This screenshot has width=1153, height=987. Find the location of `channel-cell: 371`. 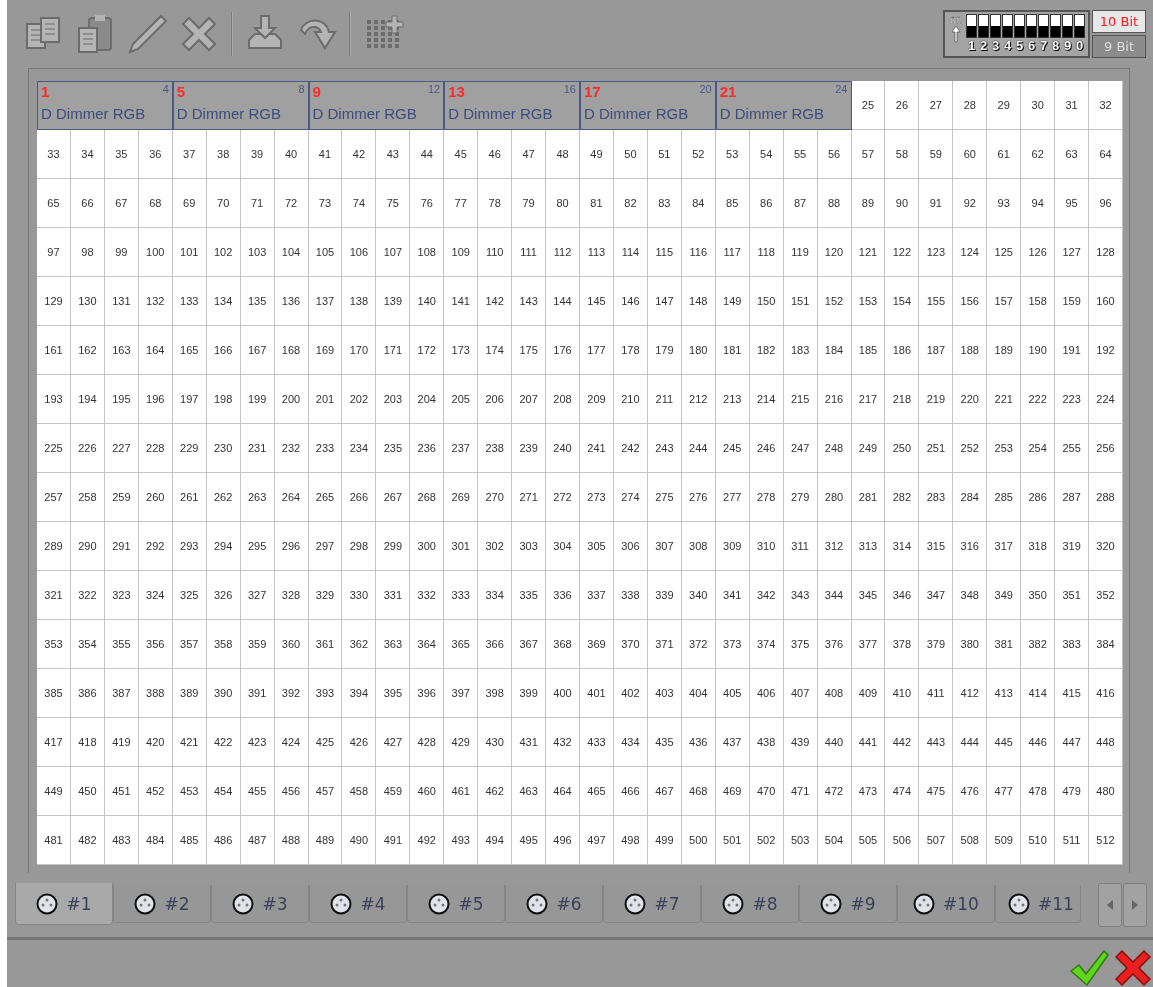

channel-cell: 371 is located at coordinates (664, 644).